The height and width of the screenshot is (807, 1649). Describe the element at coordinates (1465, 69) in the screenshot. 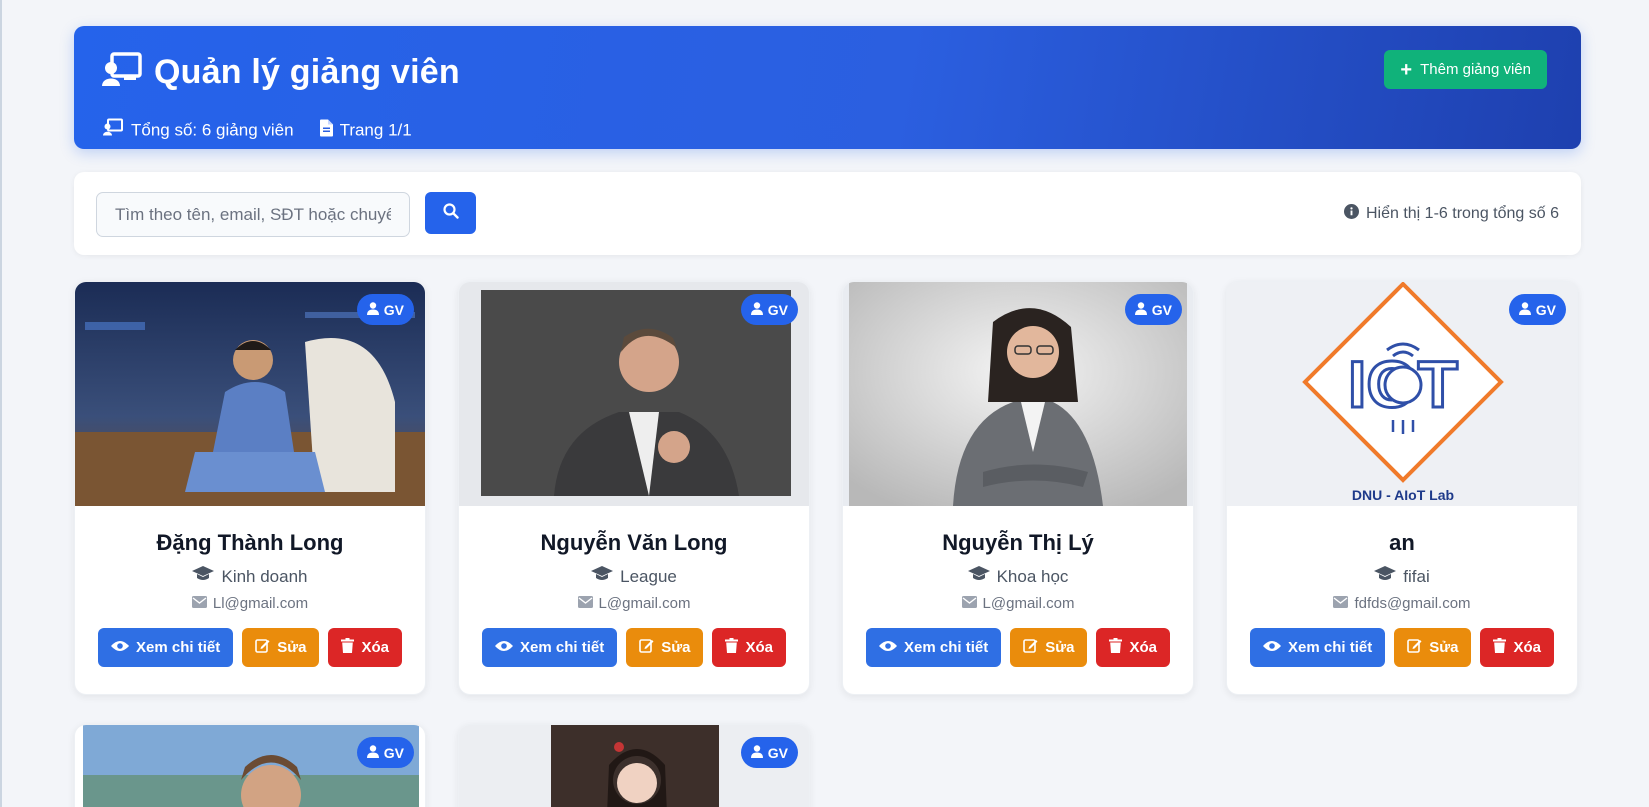

I see `add-lecturer-button: + Thêm giảng viên` at that location.